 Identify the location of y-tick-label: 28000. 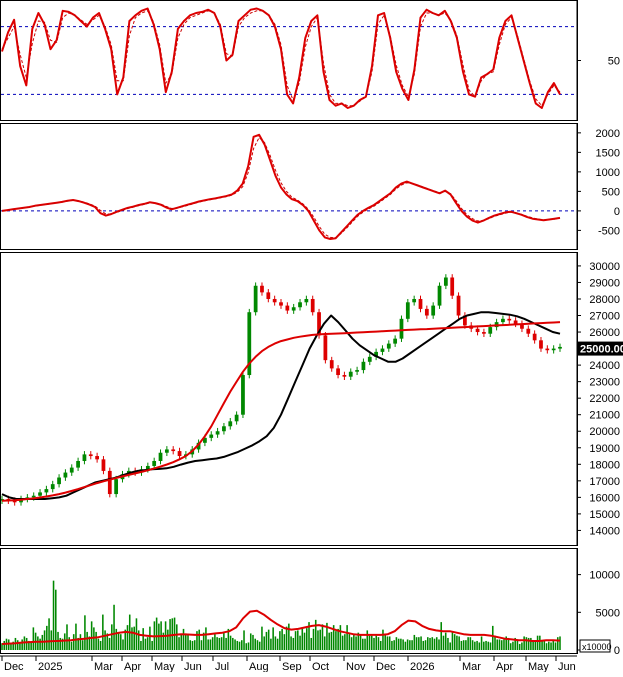
(604, 300).